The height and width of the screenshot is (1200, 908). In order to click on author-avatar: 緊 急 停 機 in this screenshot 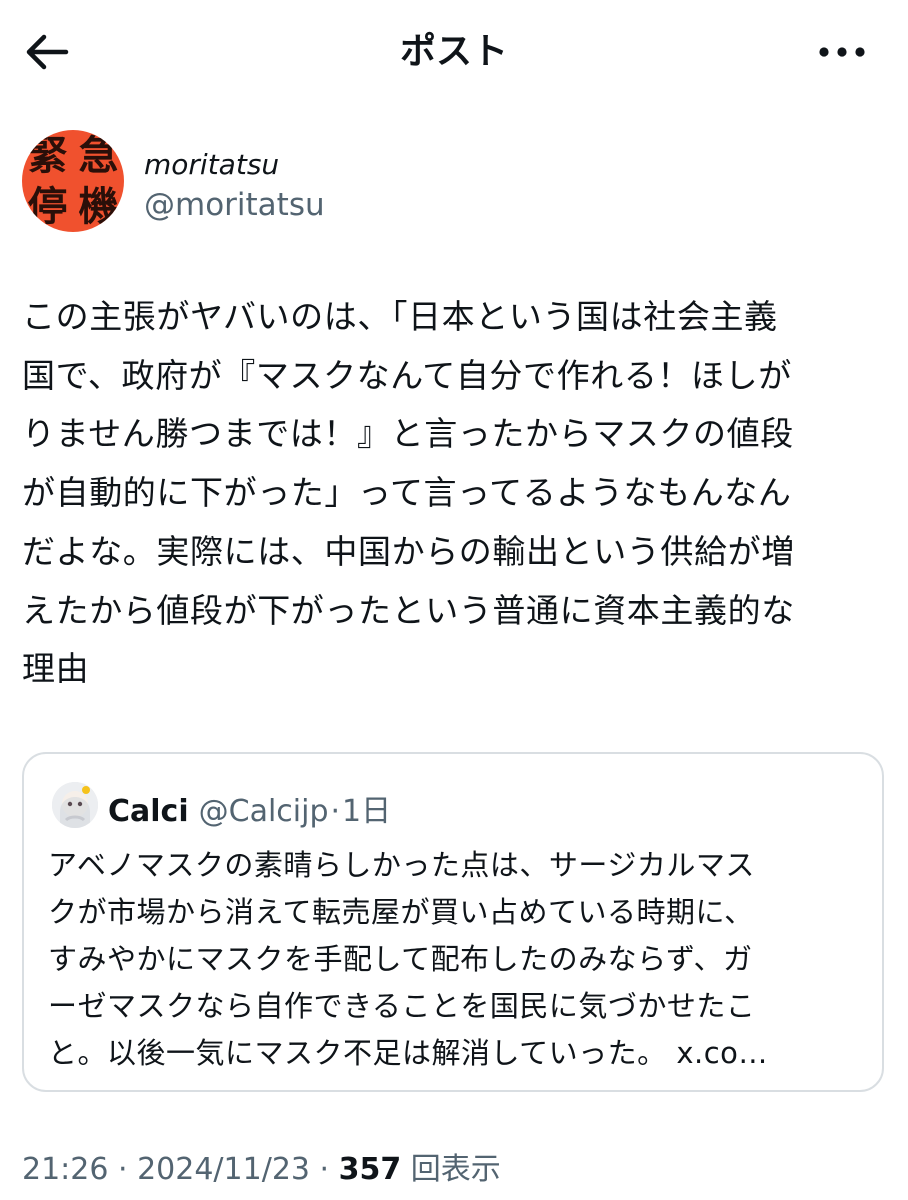, I will do `click(73, 181)`.